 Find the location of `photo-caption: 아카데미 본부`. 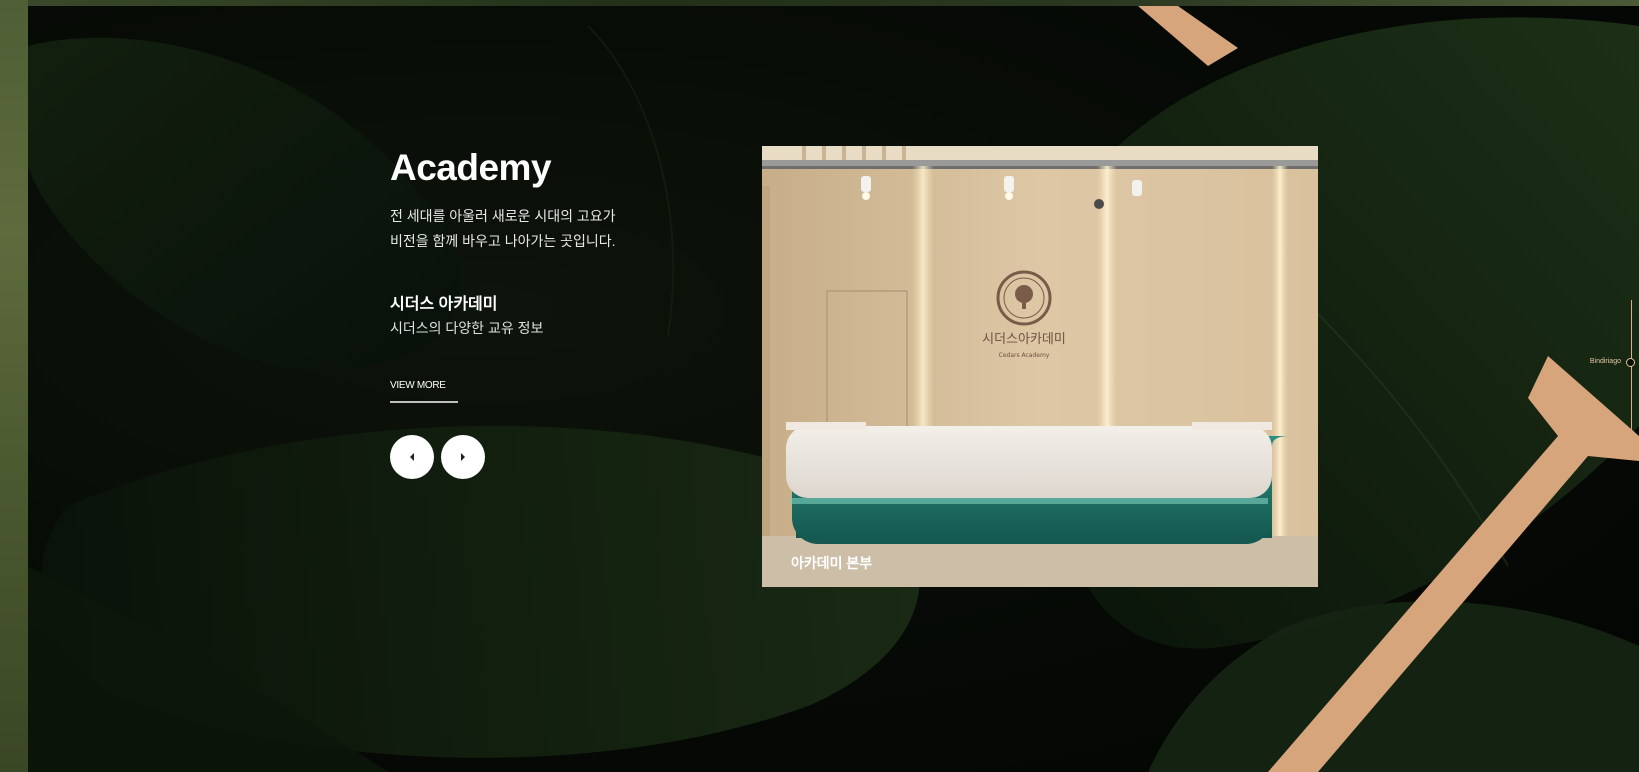

photo-caption: 아카데미 본부 is located at coordinates (832, 563).